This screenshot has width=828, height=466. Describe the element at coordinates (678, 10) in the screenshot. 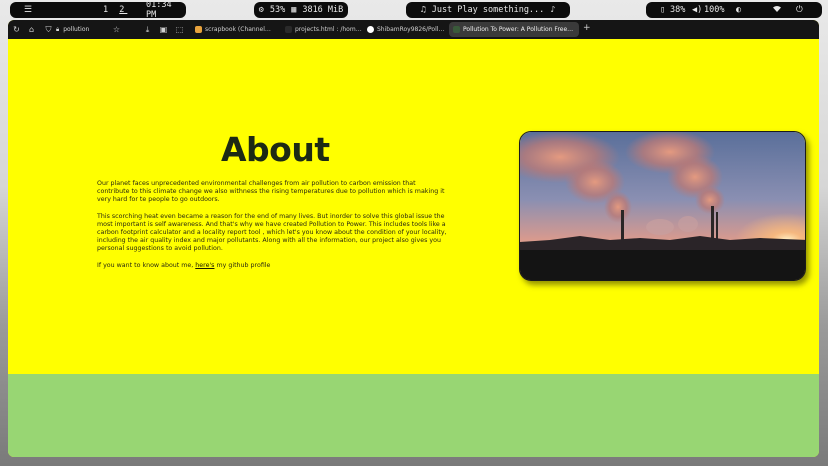

I see `battery-level: 38%` at that location.